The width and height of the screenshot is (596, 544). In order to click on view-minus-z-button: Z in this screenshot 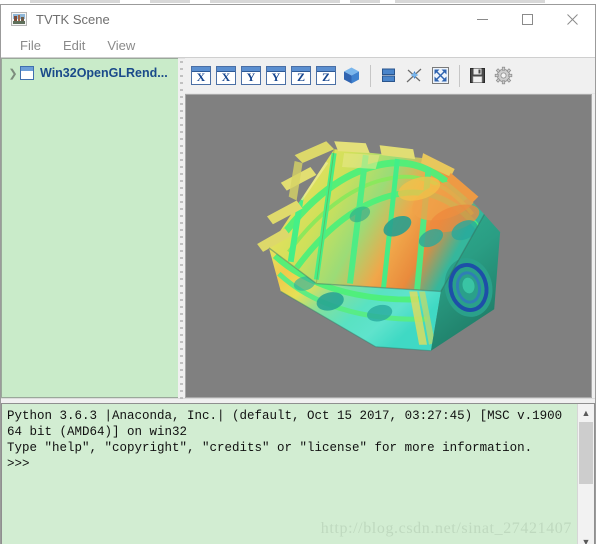, I will do `click(326, 75)`.